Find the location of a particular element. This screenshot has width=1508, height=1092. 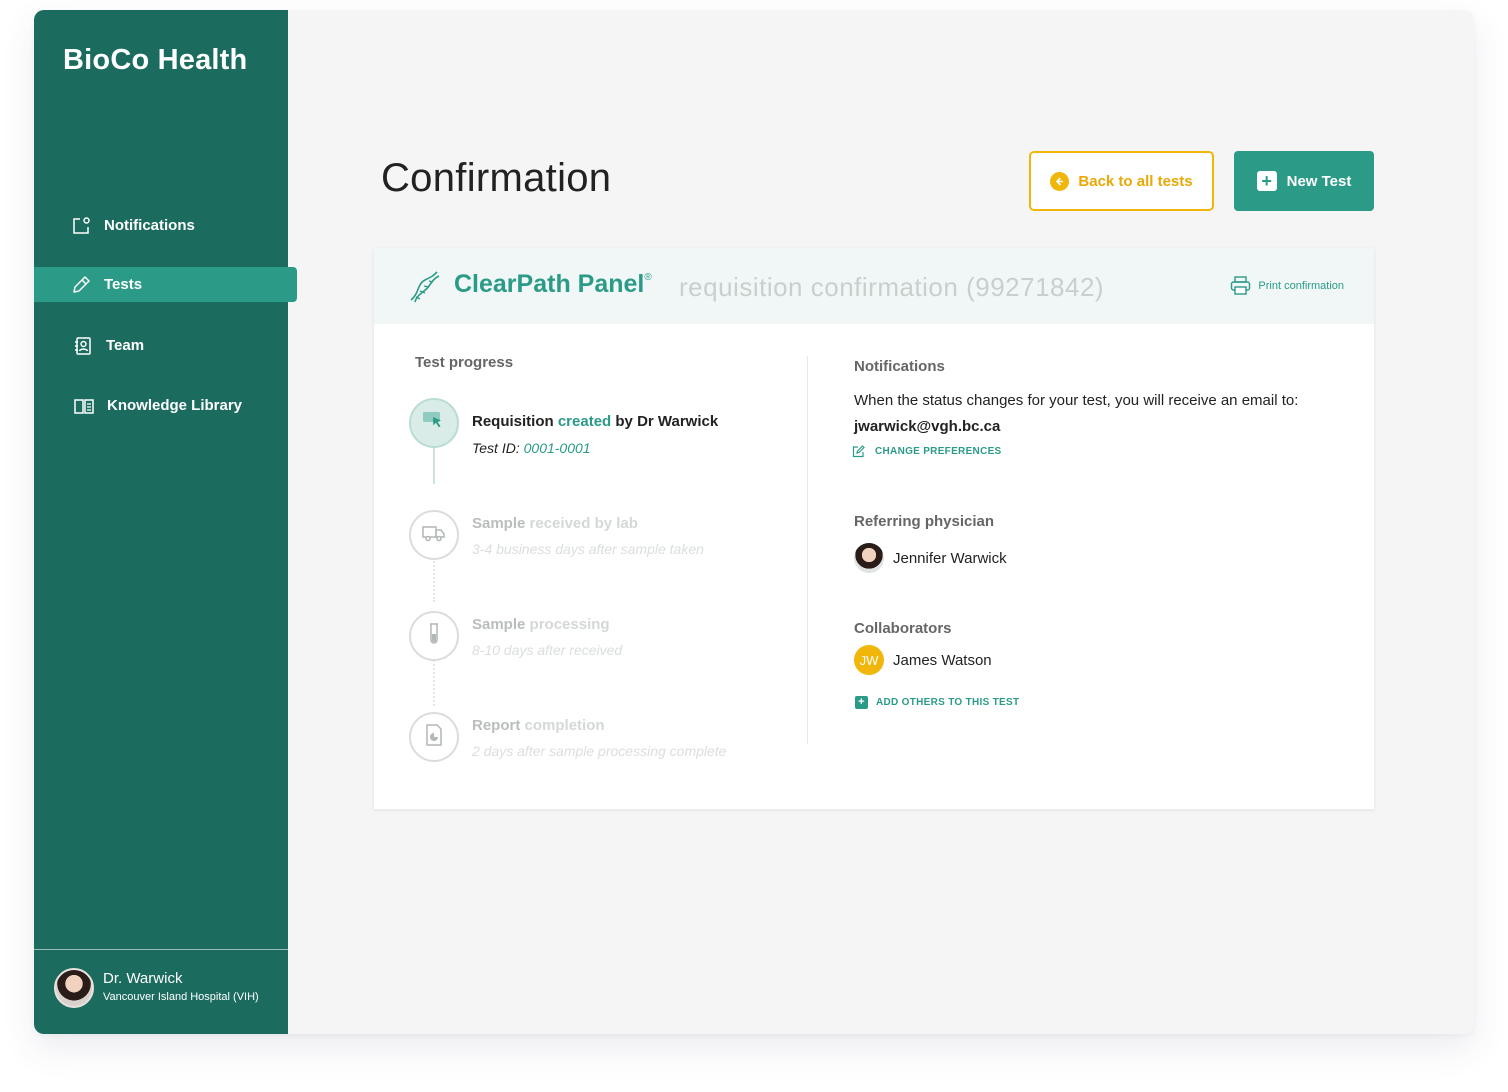

panel-name: ClearPath Panel® is located at coordinates (553, 284).